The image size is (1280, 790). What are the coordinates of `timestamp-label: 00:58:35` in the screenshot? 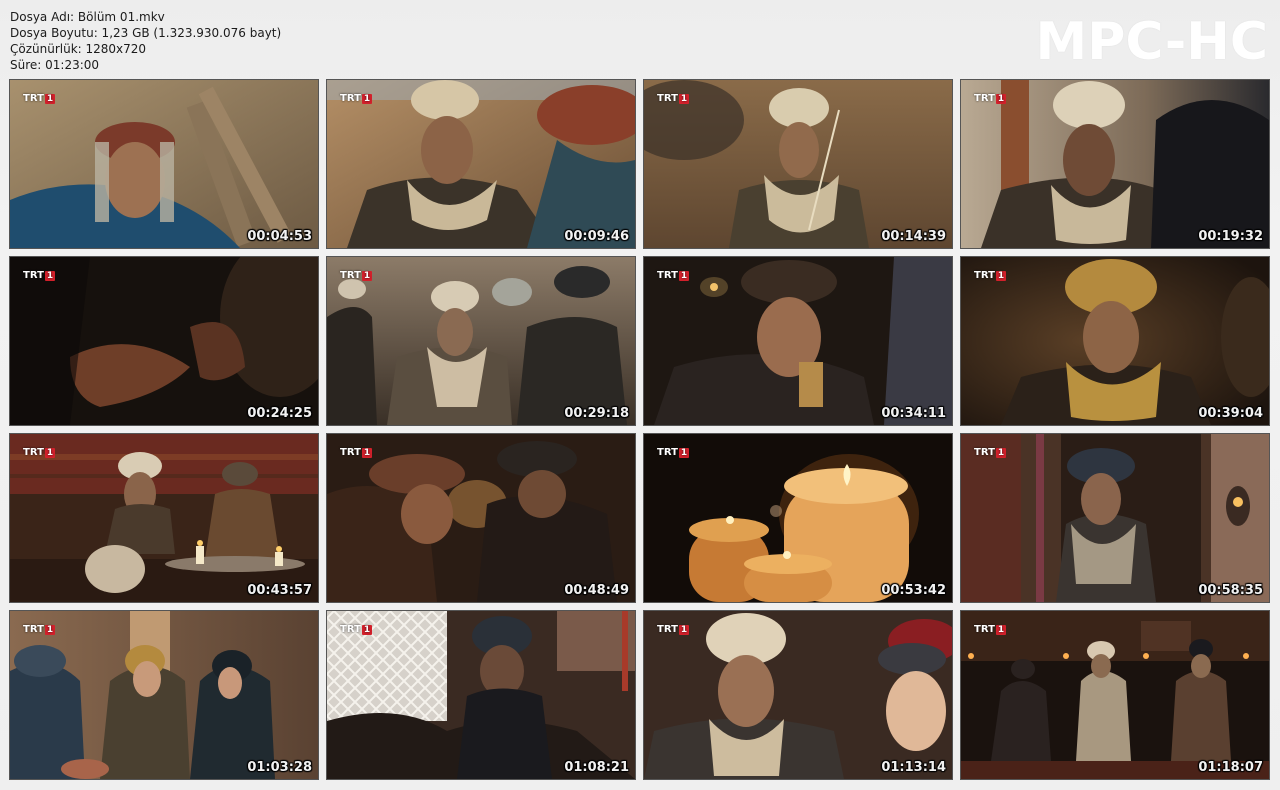 It's located at (1230, 590).